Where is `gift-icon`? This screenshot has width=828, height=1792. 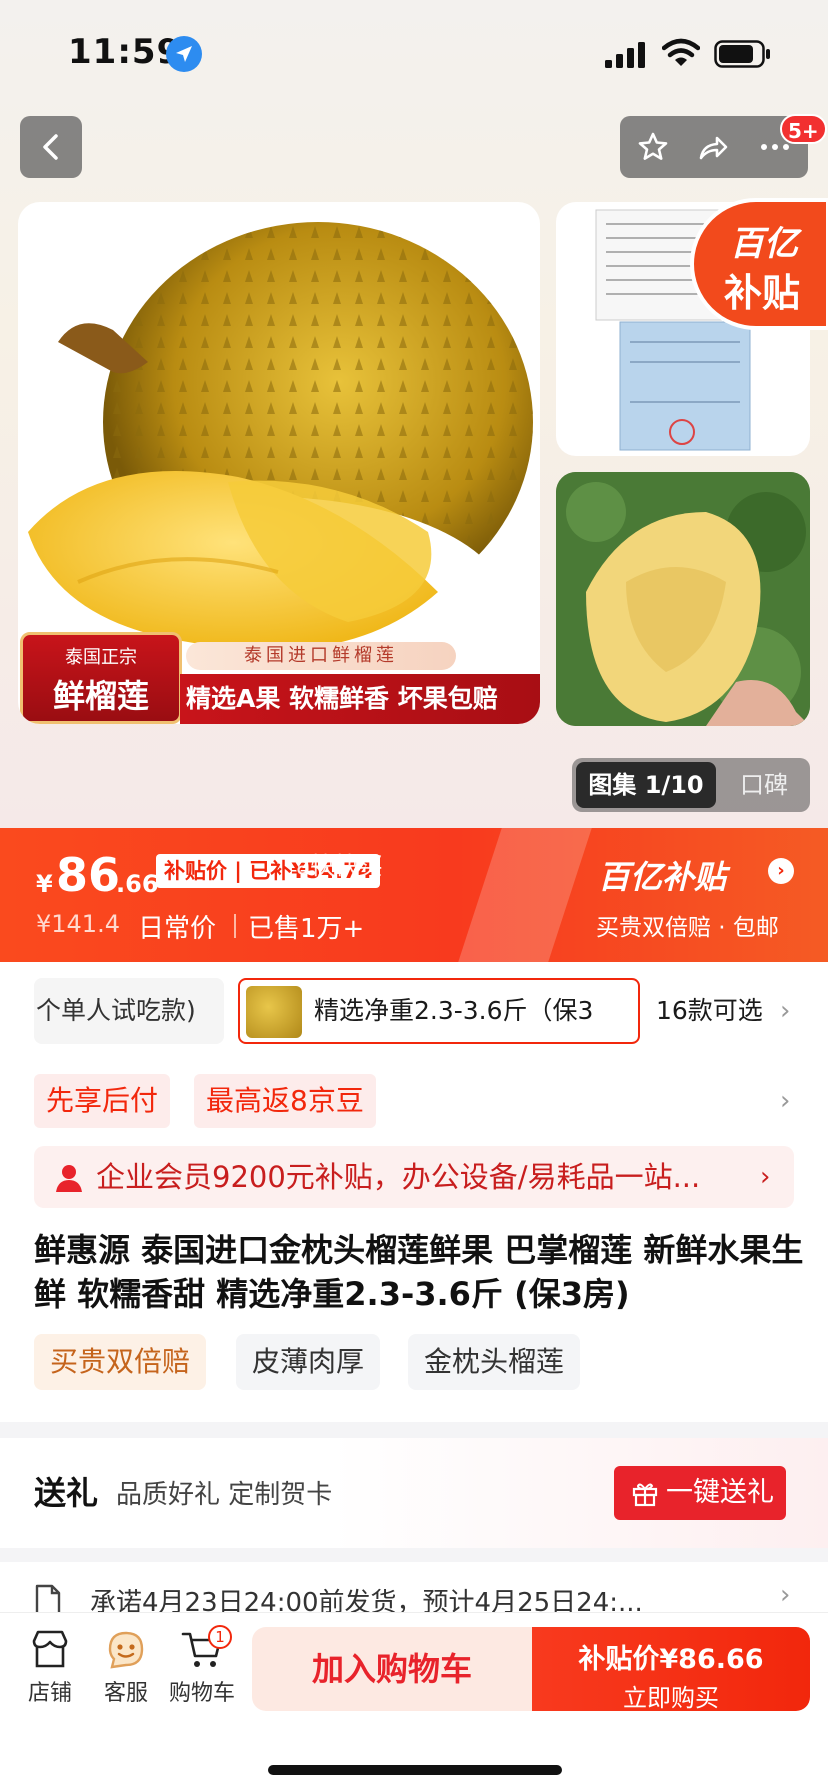 gift-icon is located at coordinates (645, 1495).